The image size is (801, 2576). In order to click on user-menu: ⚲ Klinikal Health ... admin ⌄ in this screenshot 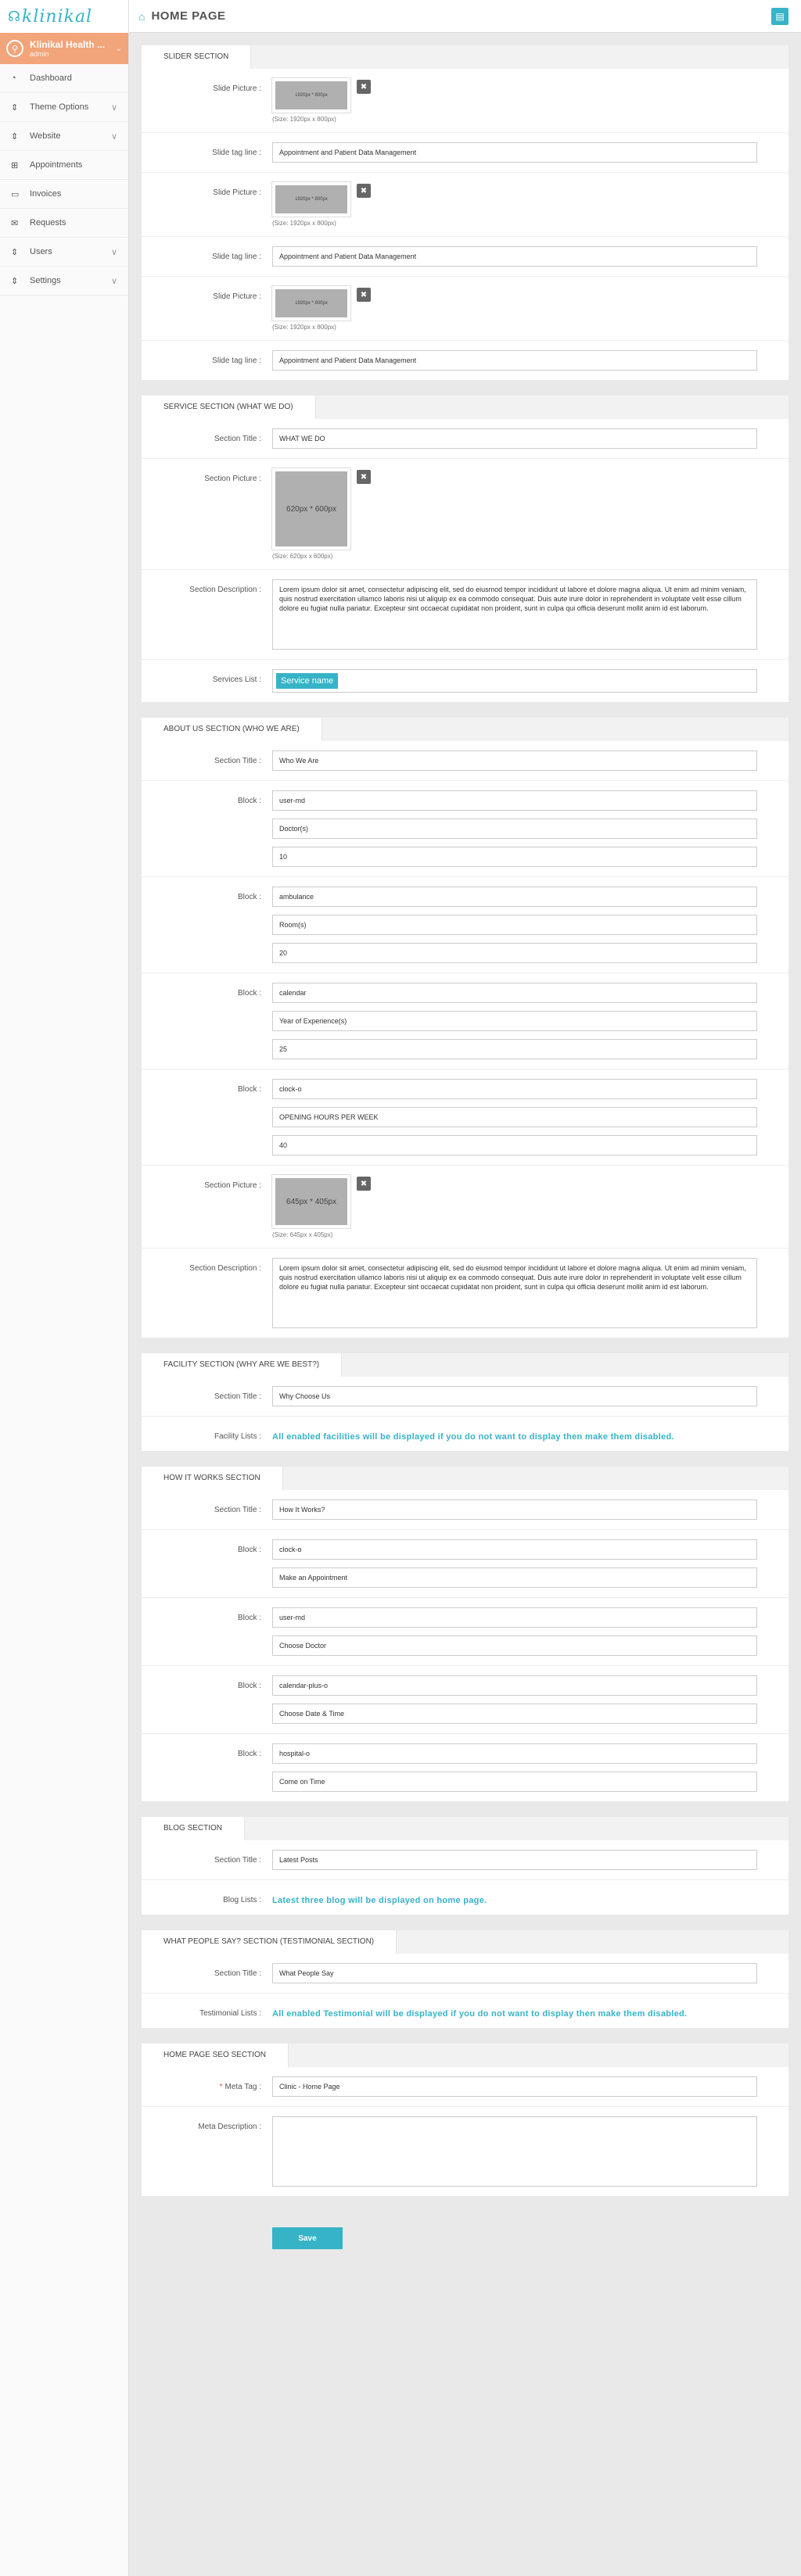, I will do `click(64, 48)`.